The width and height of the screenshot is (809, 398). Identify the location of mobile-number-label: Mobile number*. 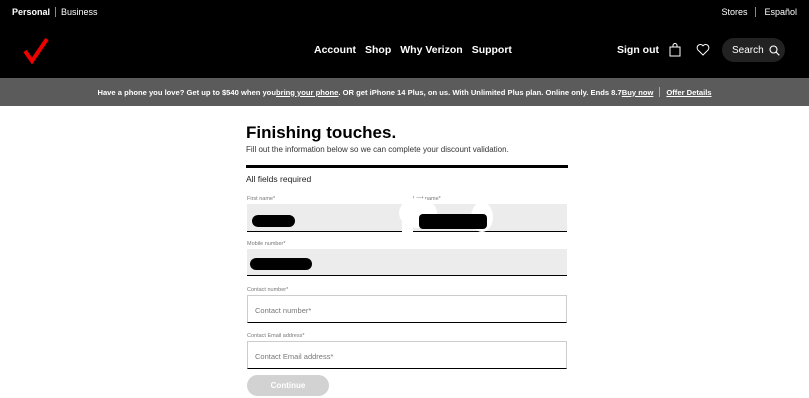
(266, 244).